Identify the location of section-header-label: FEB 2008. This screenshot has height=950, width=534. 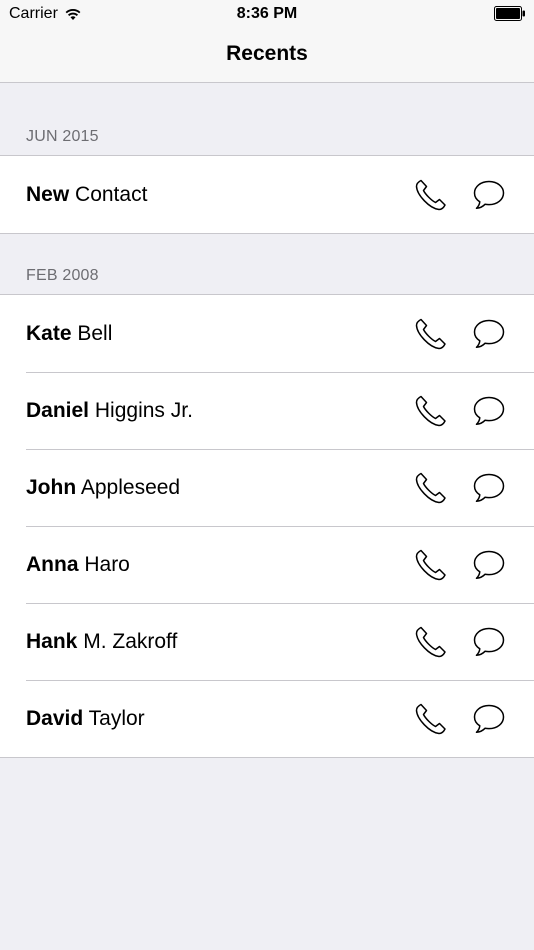
(62, 275).